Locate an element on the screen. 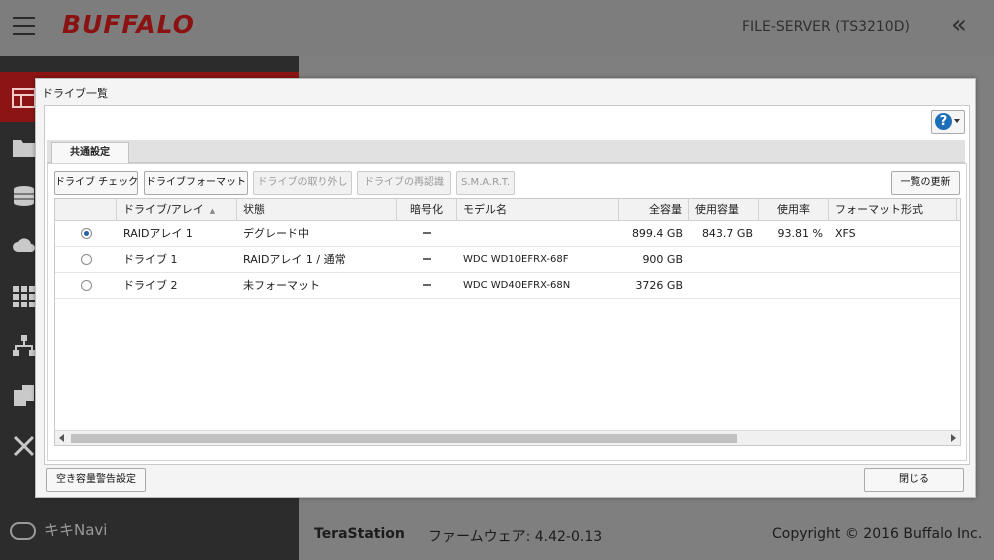  footer-firmware: ファームウェア: 4.42-0.13 is located at coordinates (515, 537).